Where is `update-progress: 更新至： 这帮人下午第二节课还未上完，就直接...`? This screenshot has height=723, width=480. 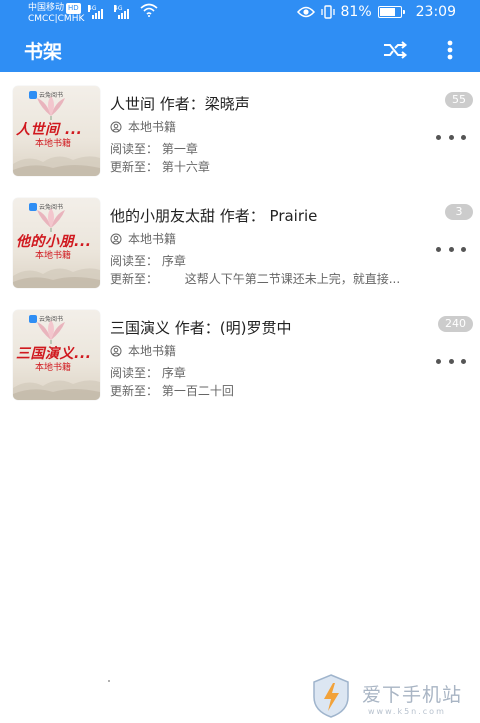 update-progress: 更新至： 这帮人下午第二节课还未上完，就直接... is located at coordinates (255, 279).